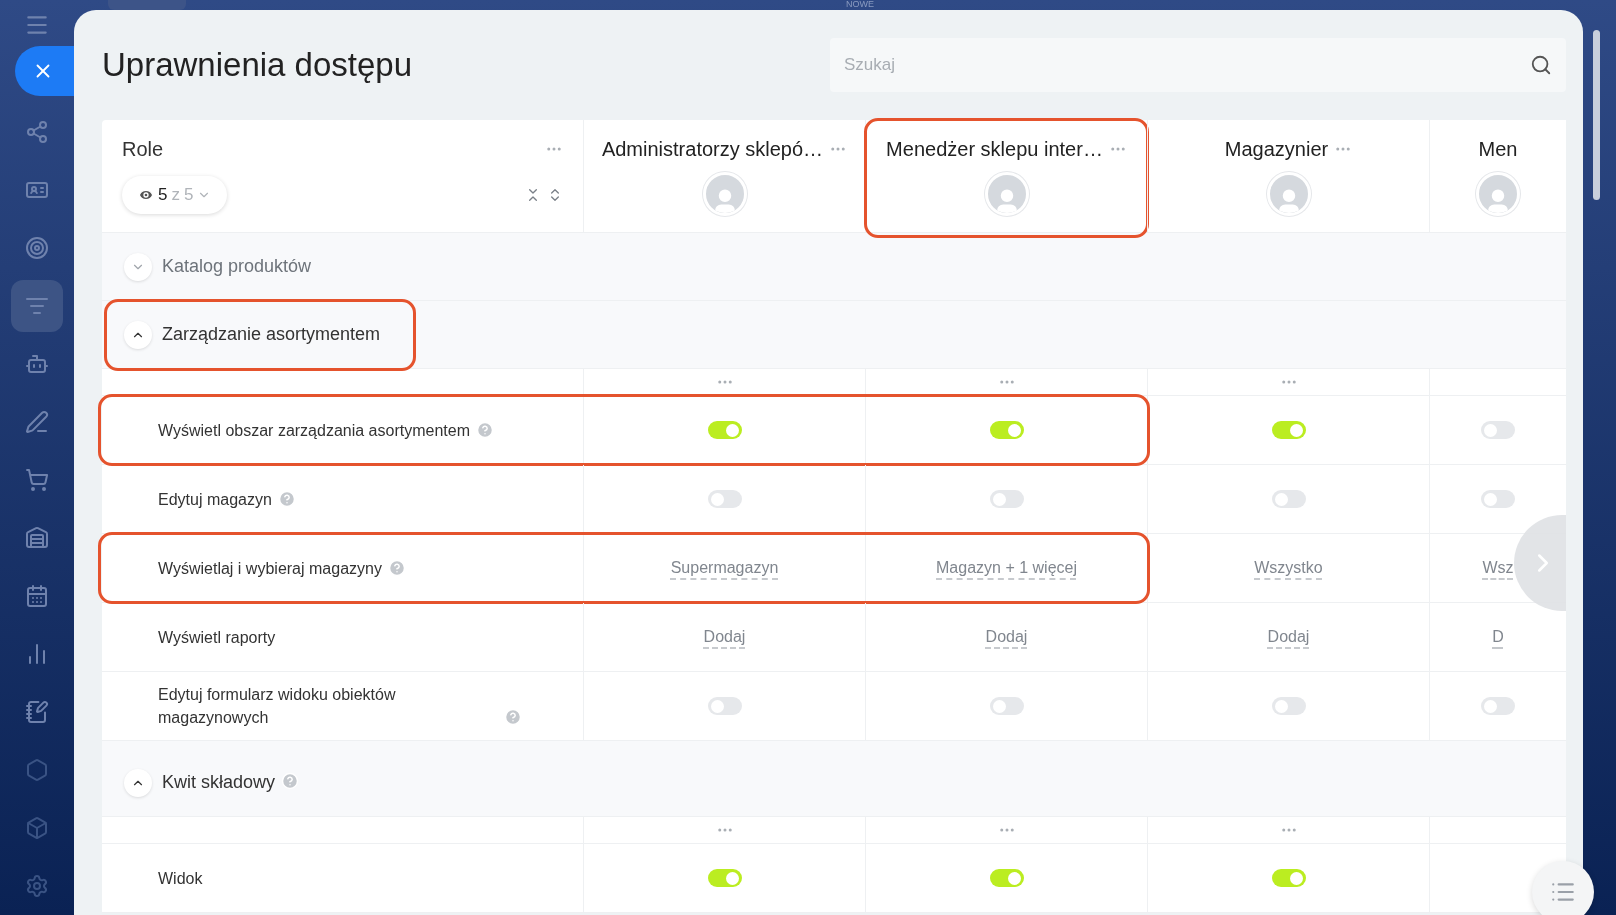  Describe the element at coordinates (175, 195) in the screenshot. I see `filter-pill: 5 z 5` at that location.